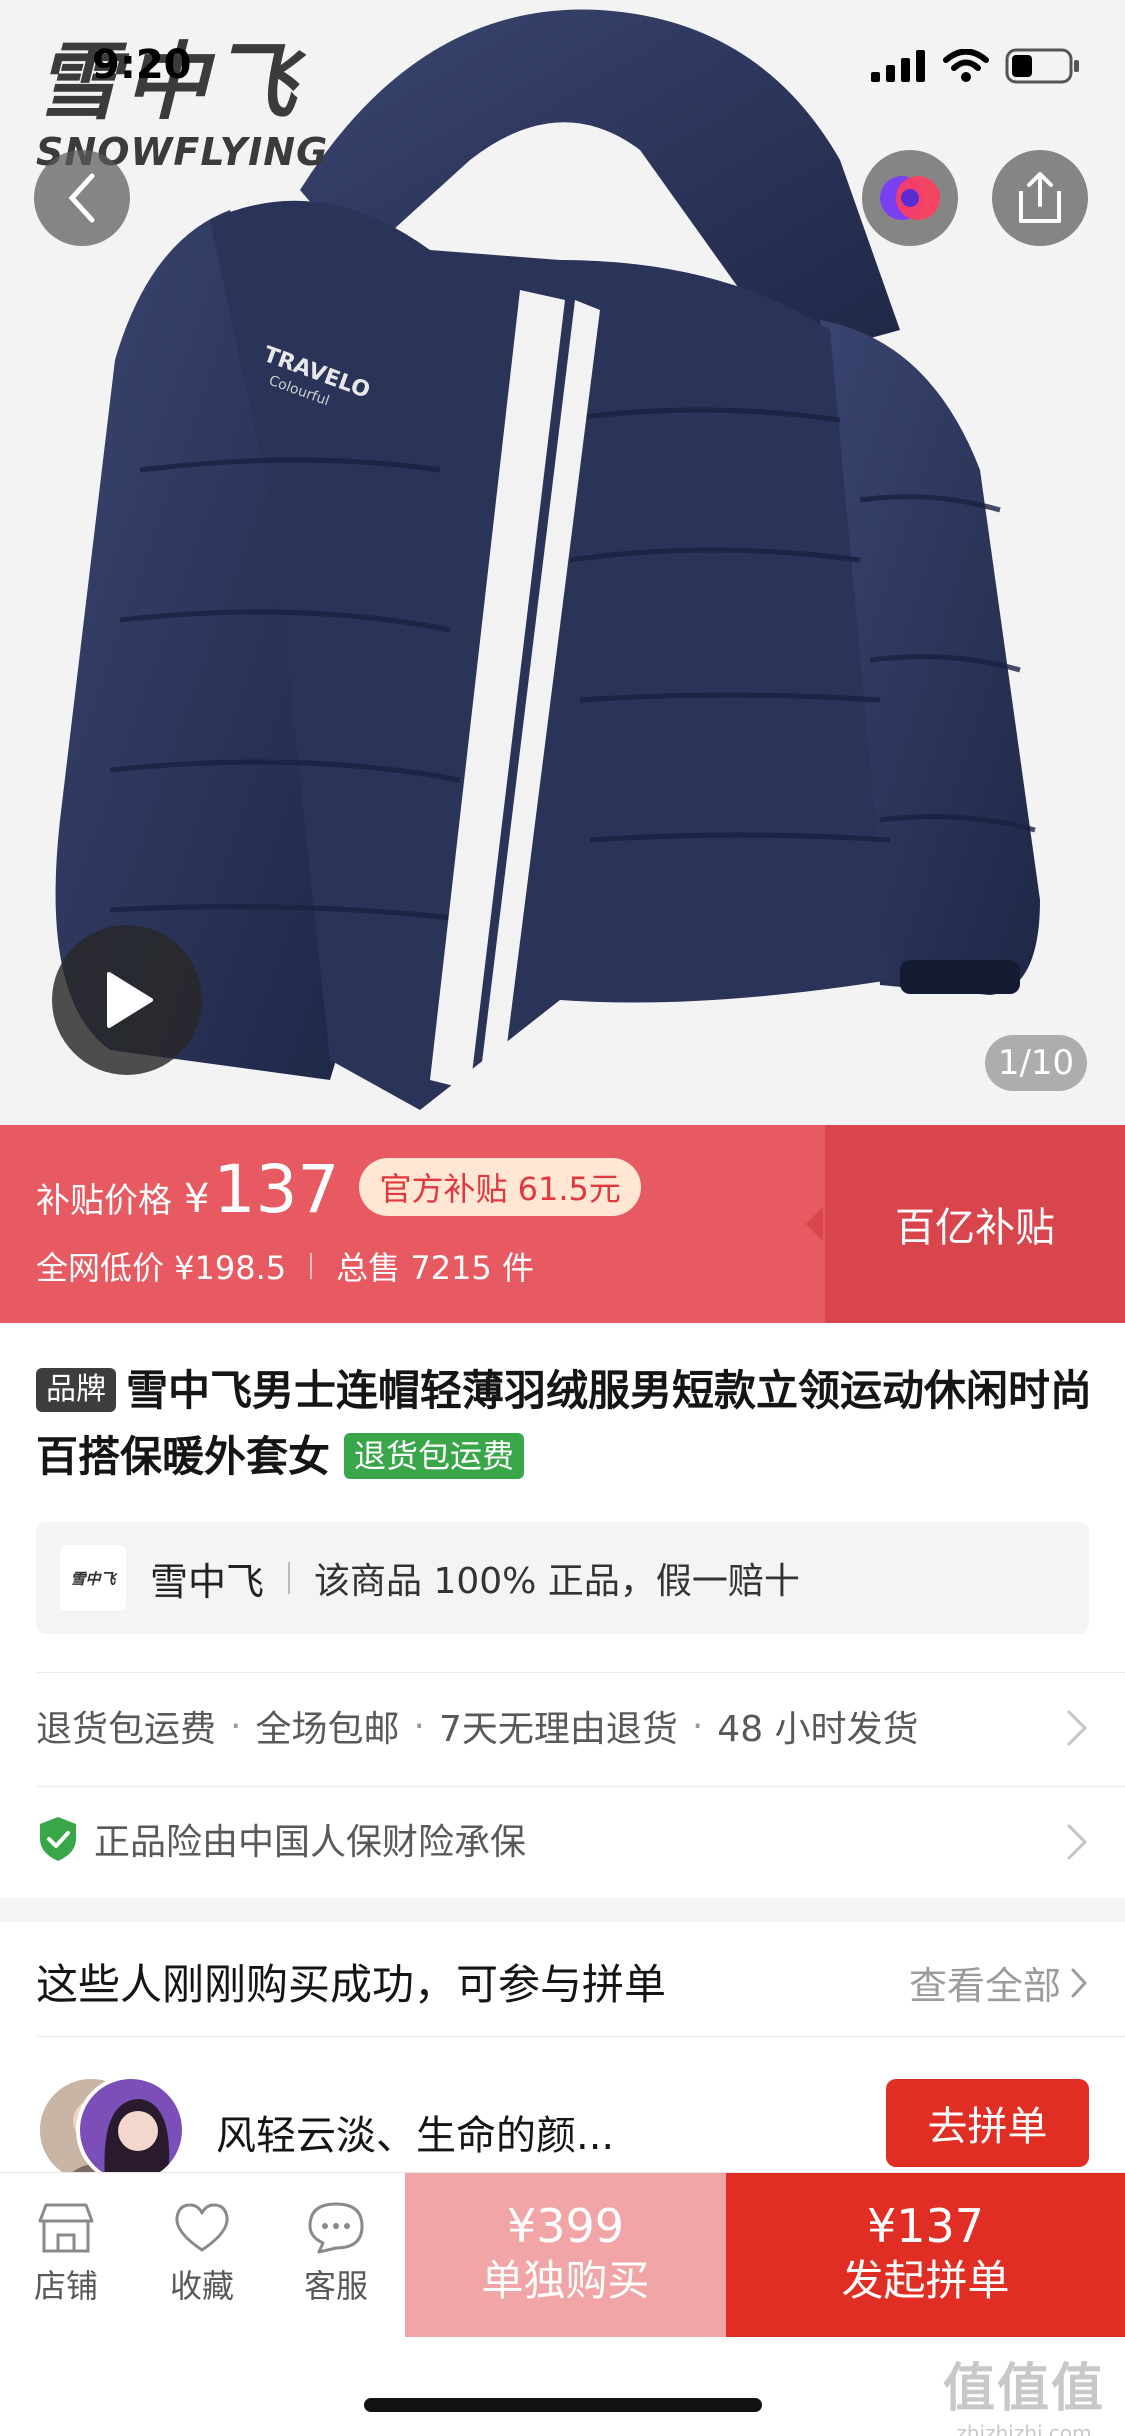 Image resolution: width=1125 pixels, height=2436 pixels. I want to click on customer-service-nav-label: 客服, so click(335, 2286).